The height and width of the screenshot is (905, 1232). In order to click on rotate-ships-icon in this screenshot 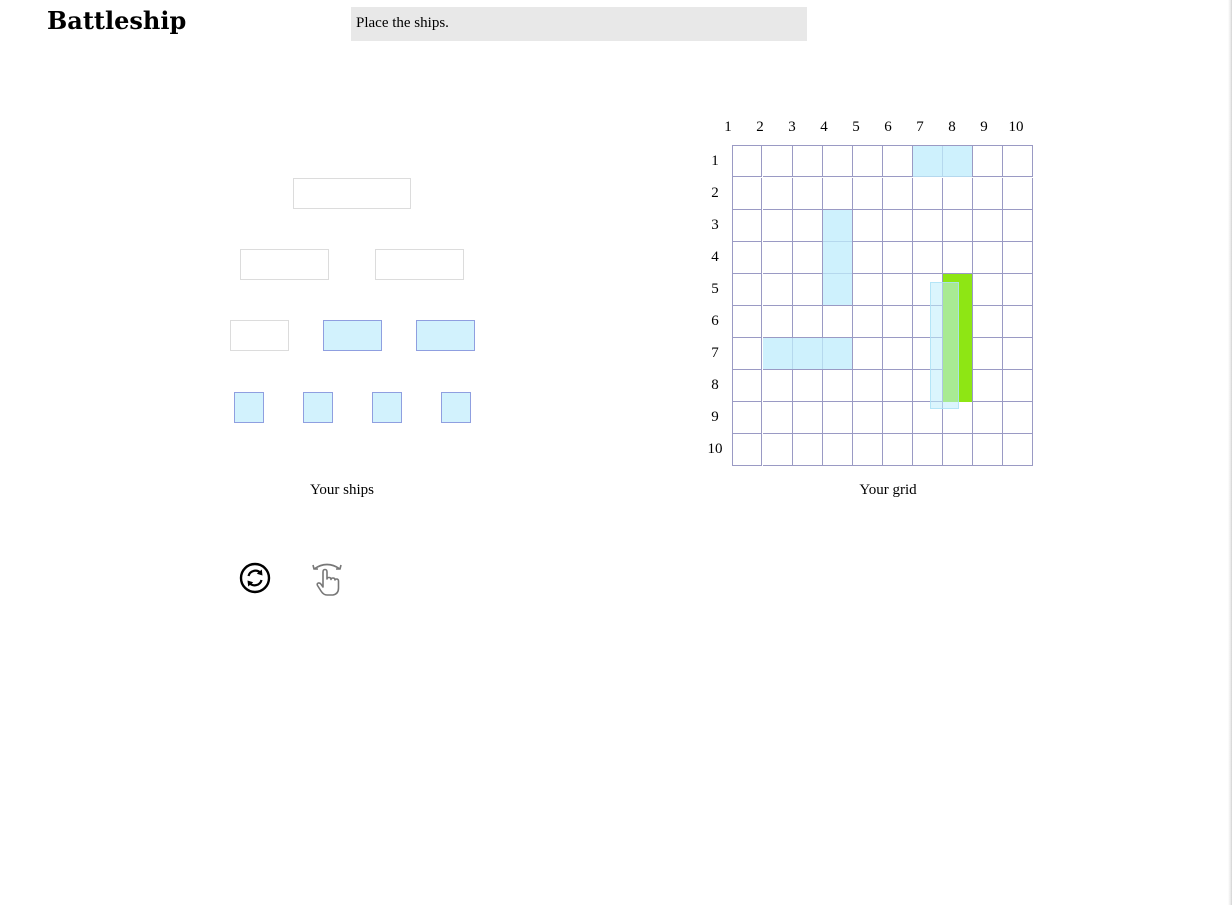, I will do `click(255, 578)`.